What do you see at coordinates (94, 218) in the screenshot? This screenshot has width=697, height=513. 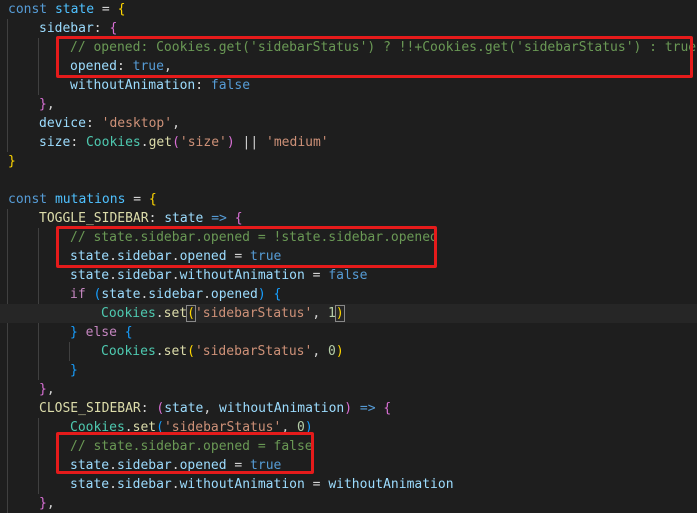 I see `code-token: TOGGLE_SIDEBAR` at bounding box center [94, 218].